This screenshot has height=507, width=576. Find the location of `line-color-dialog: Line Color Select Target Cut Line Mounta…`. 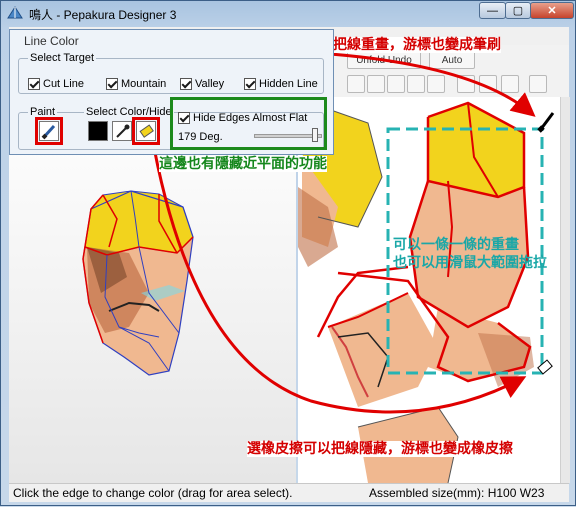

line-color-dialog: Line Color Select Target Cut Line Mounta… is located at coordinates (171, 92).